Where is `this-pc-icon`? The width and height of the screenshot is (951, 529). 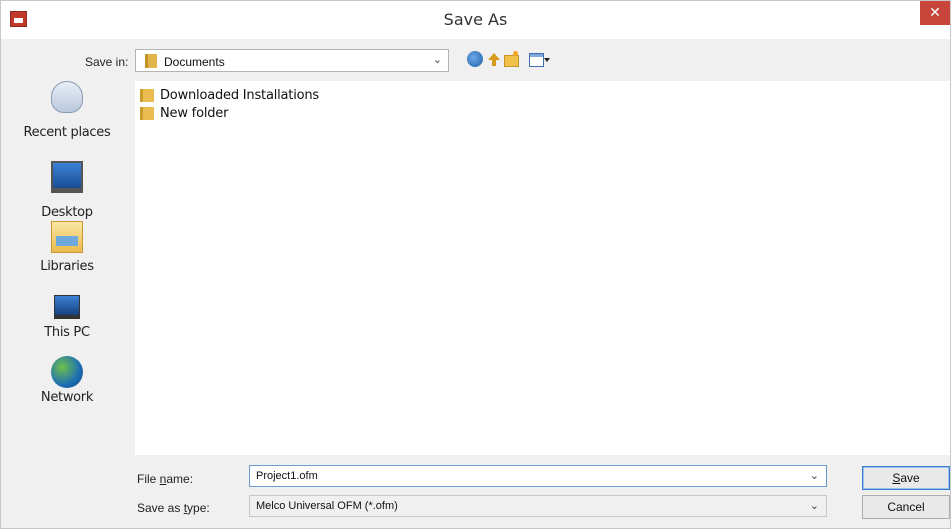
this-pc-icon is located at coordinates (67, 307).